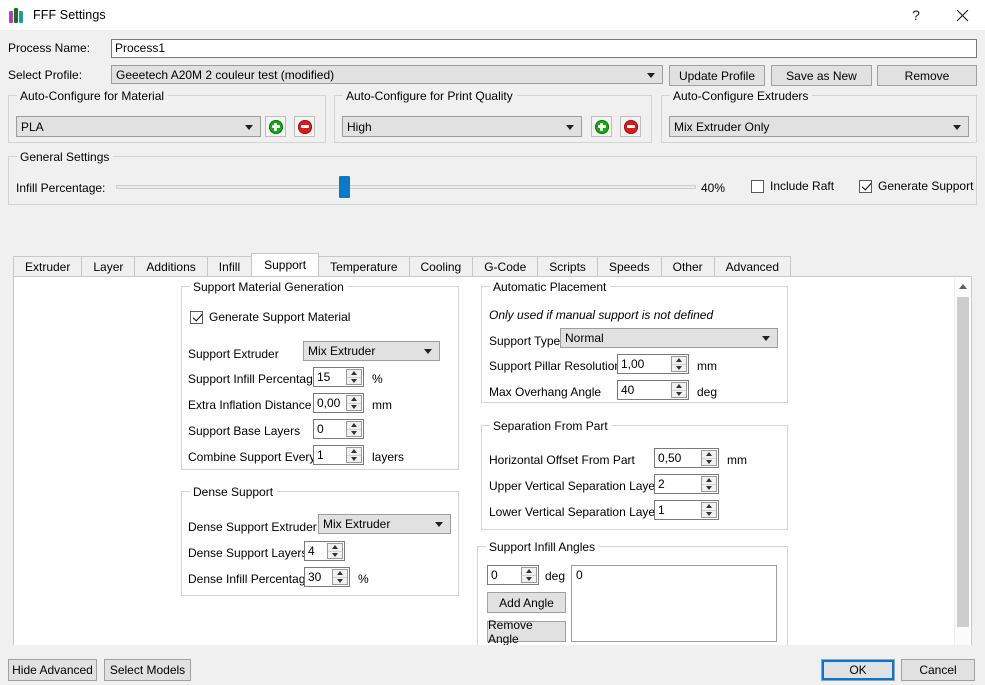 The height and width of the screenshot is (685, 985). Describe the element at coordinates (927, 75) in the screenshot. I see `remove-profile-button: Remove` at that location.